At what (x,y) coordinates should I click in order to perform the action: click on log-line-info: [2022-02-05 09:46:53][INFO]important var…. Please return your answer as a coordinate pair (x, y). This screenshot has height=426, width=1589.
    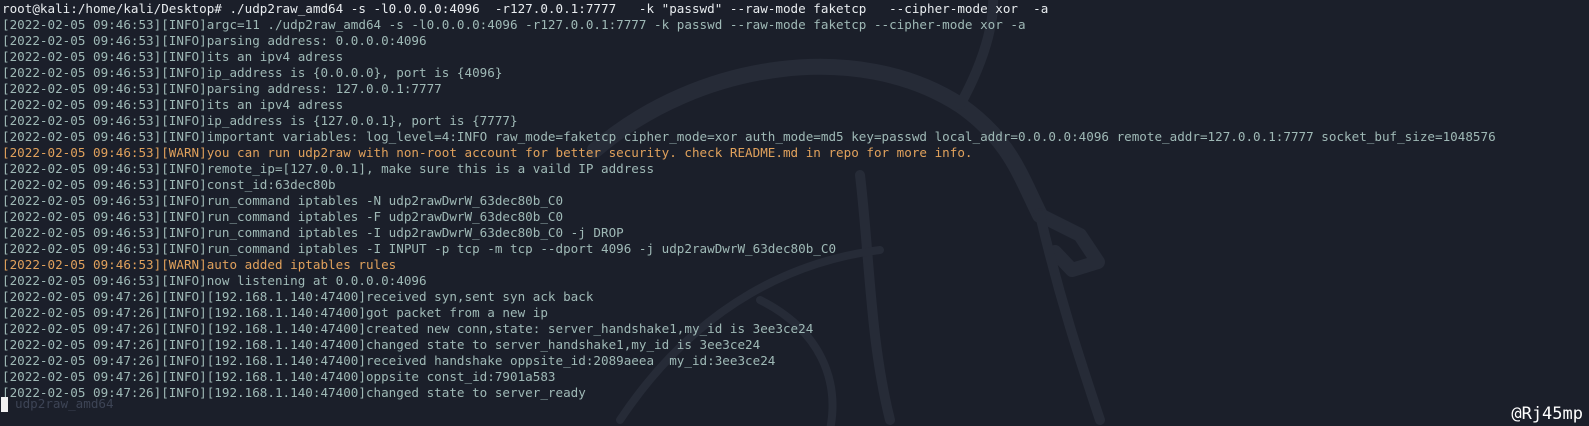
    Looking at the image, I should click on (749, 136).